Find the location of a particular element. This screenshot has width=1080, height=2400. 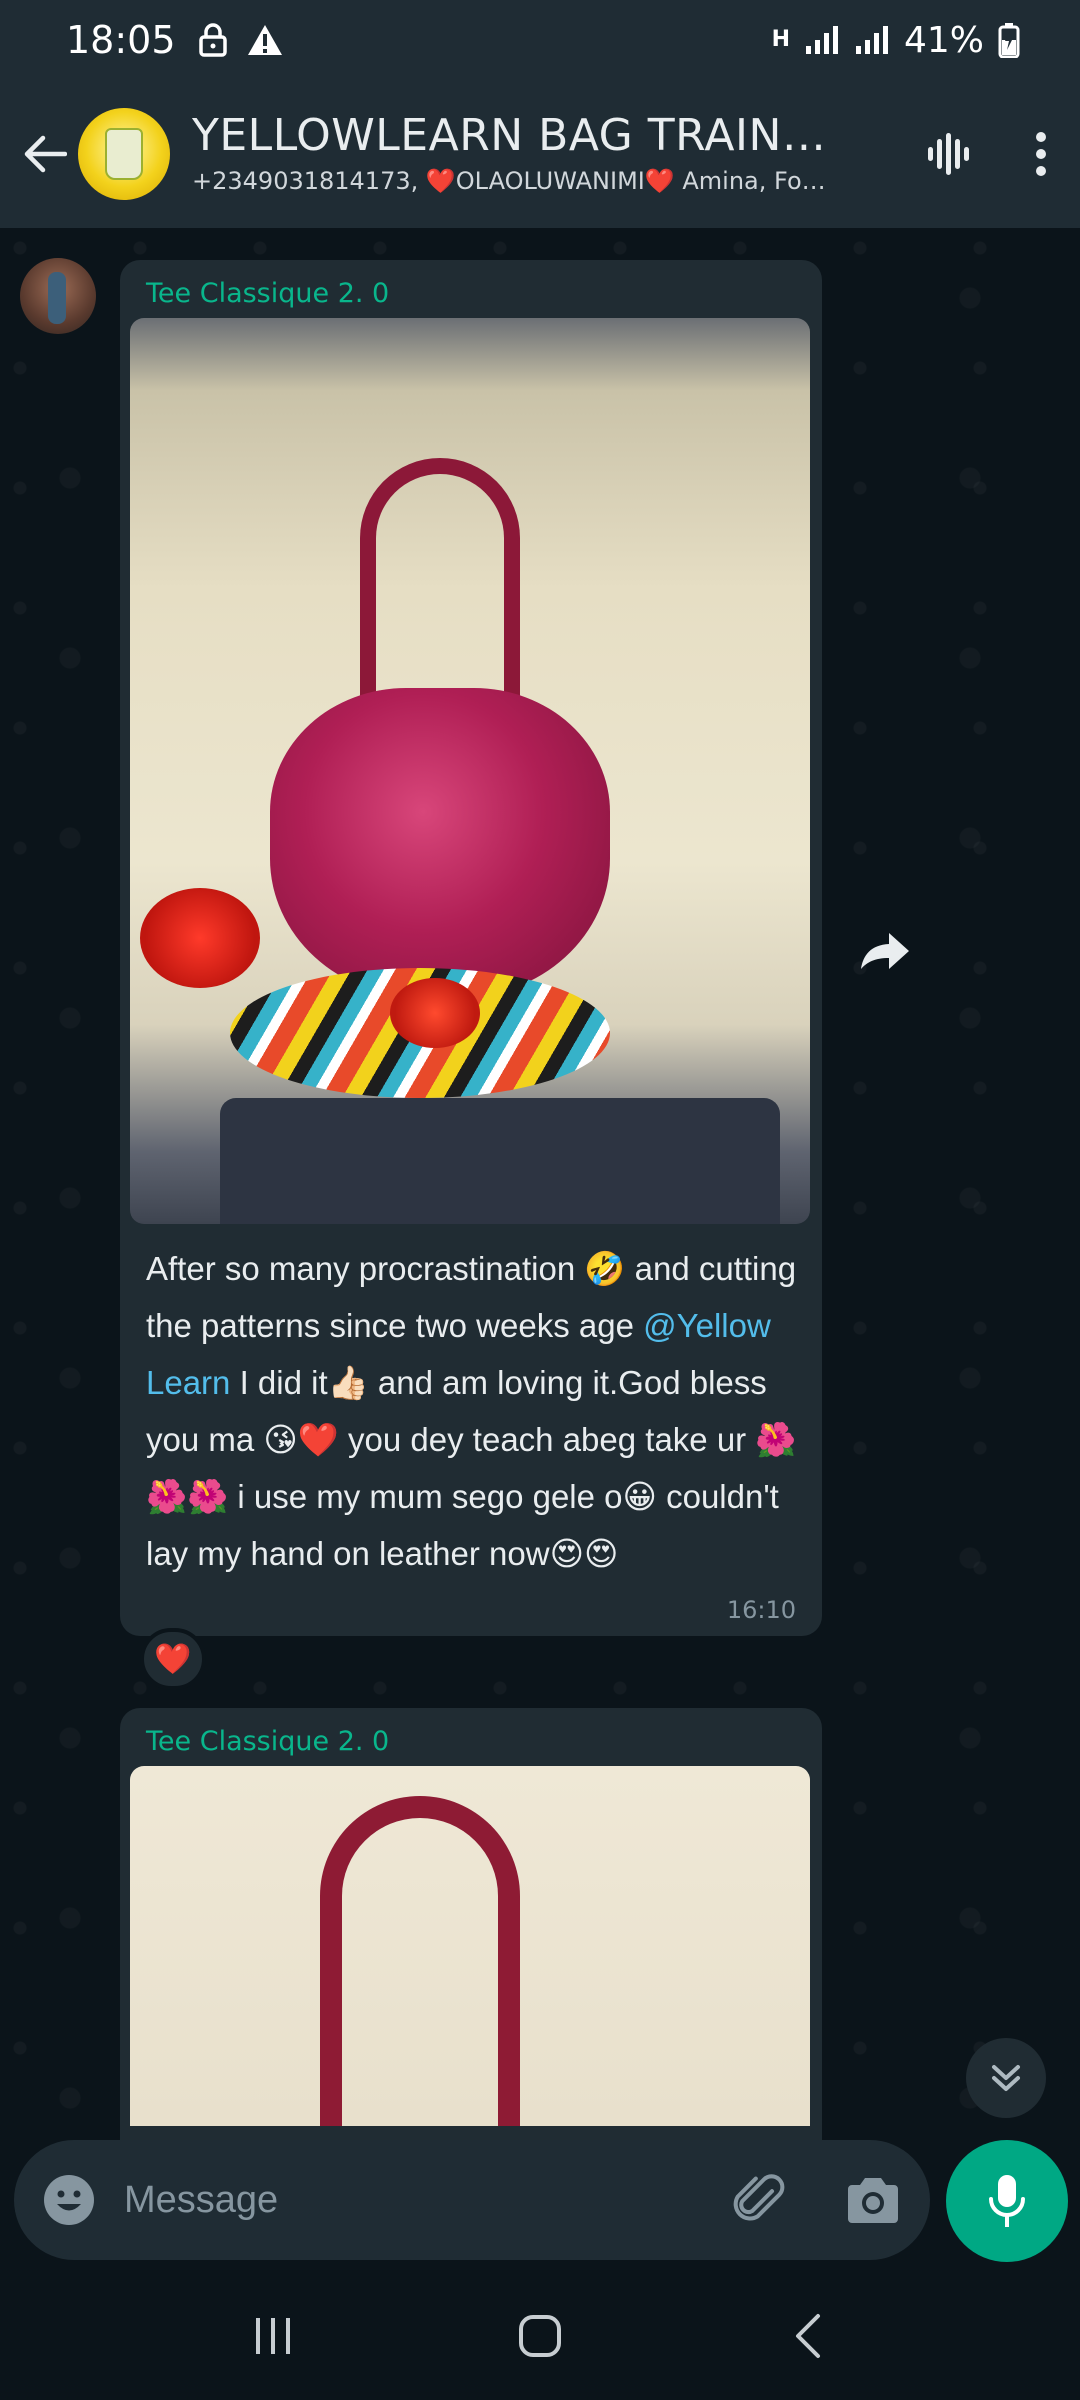

photo-bag-body is located at coordinates (440, 843).